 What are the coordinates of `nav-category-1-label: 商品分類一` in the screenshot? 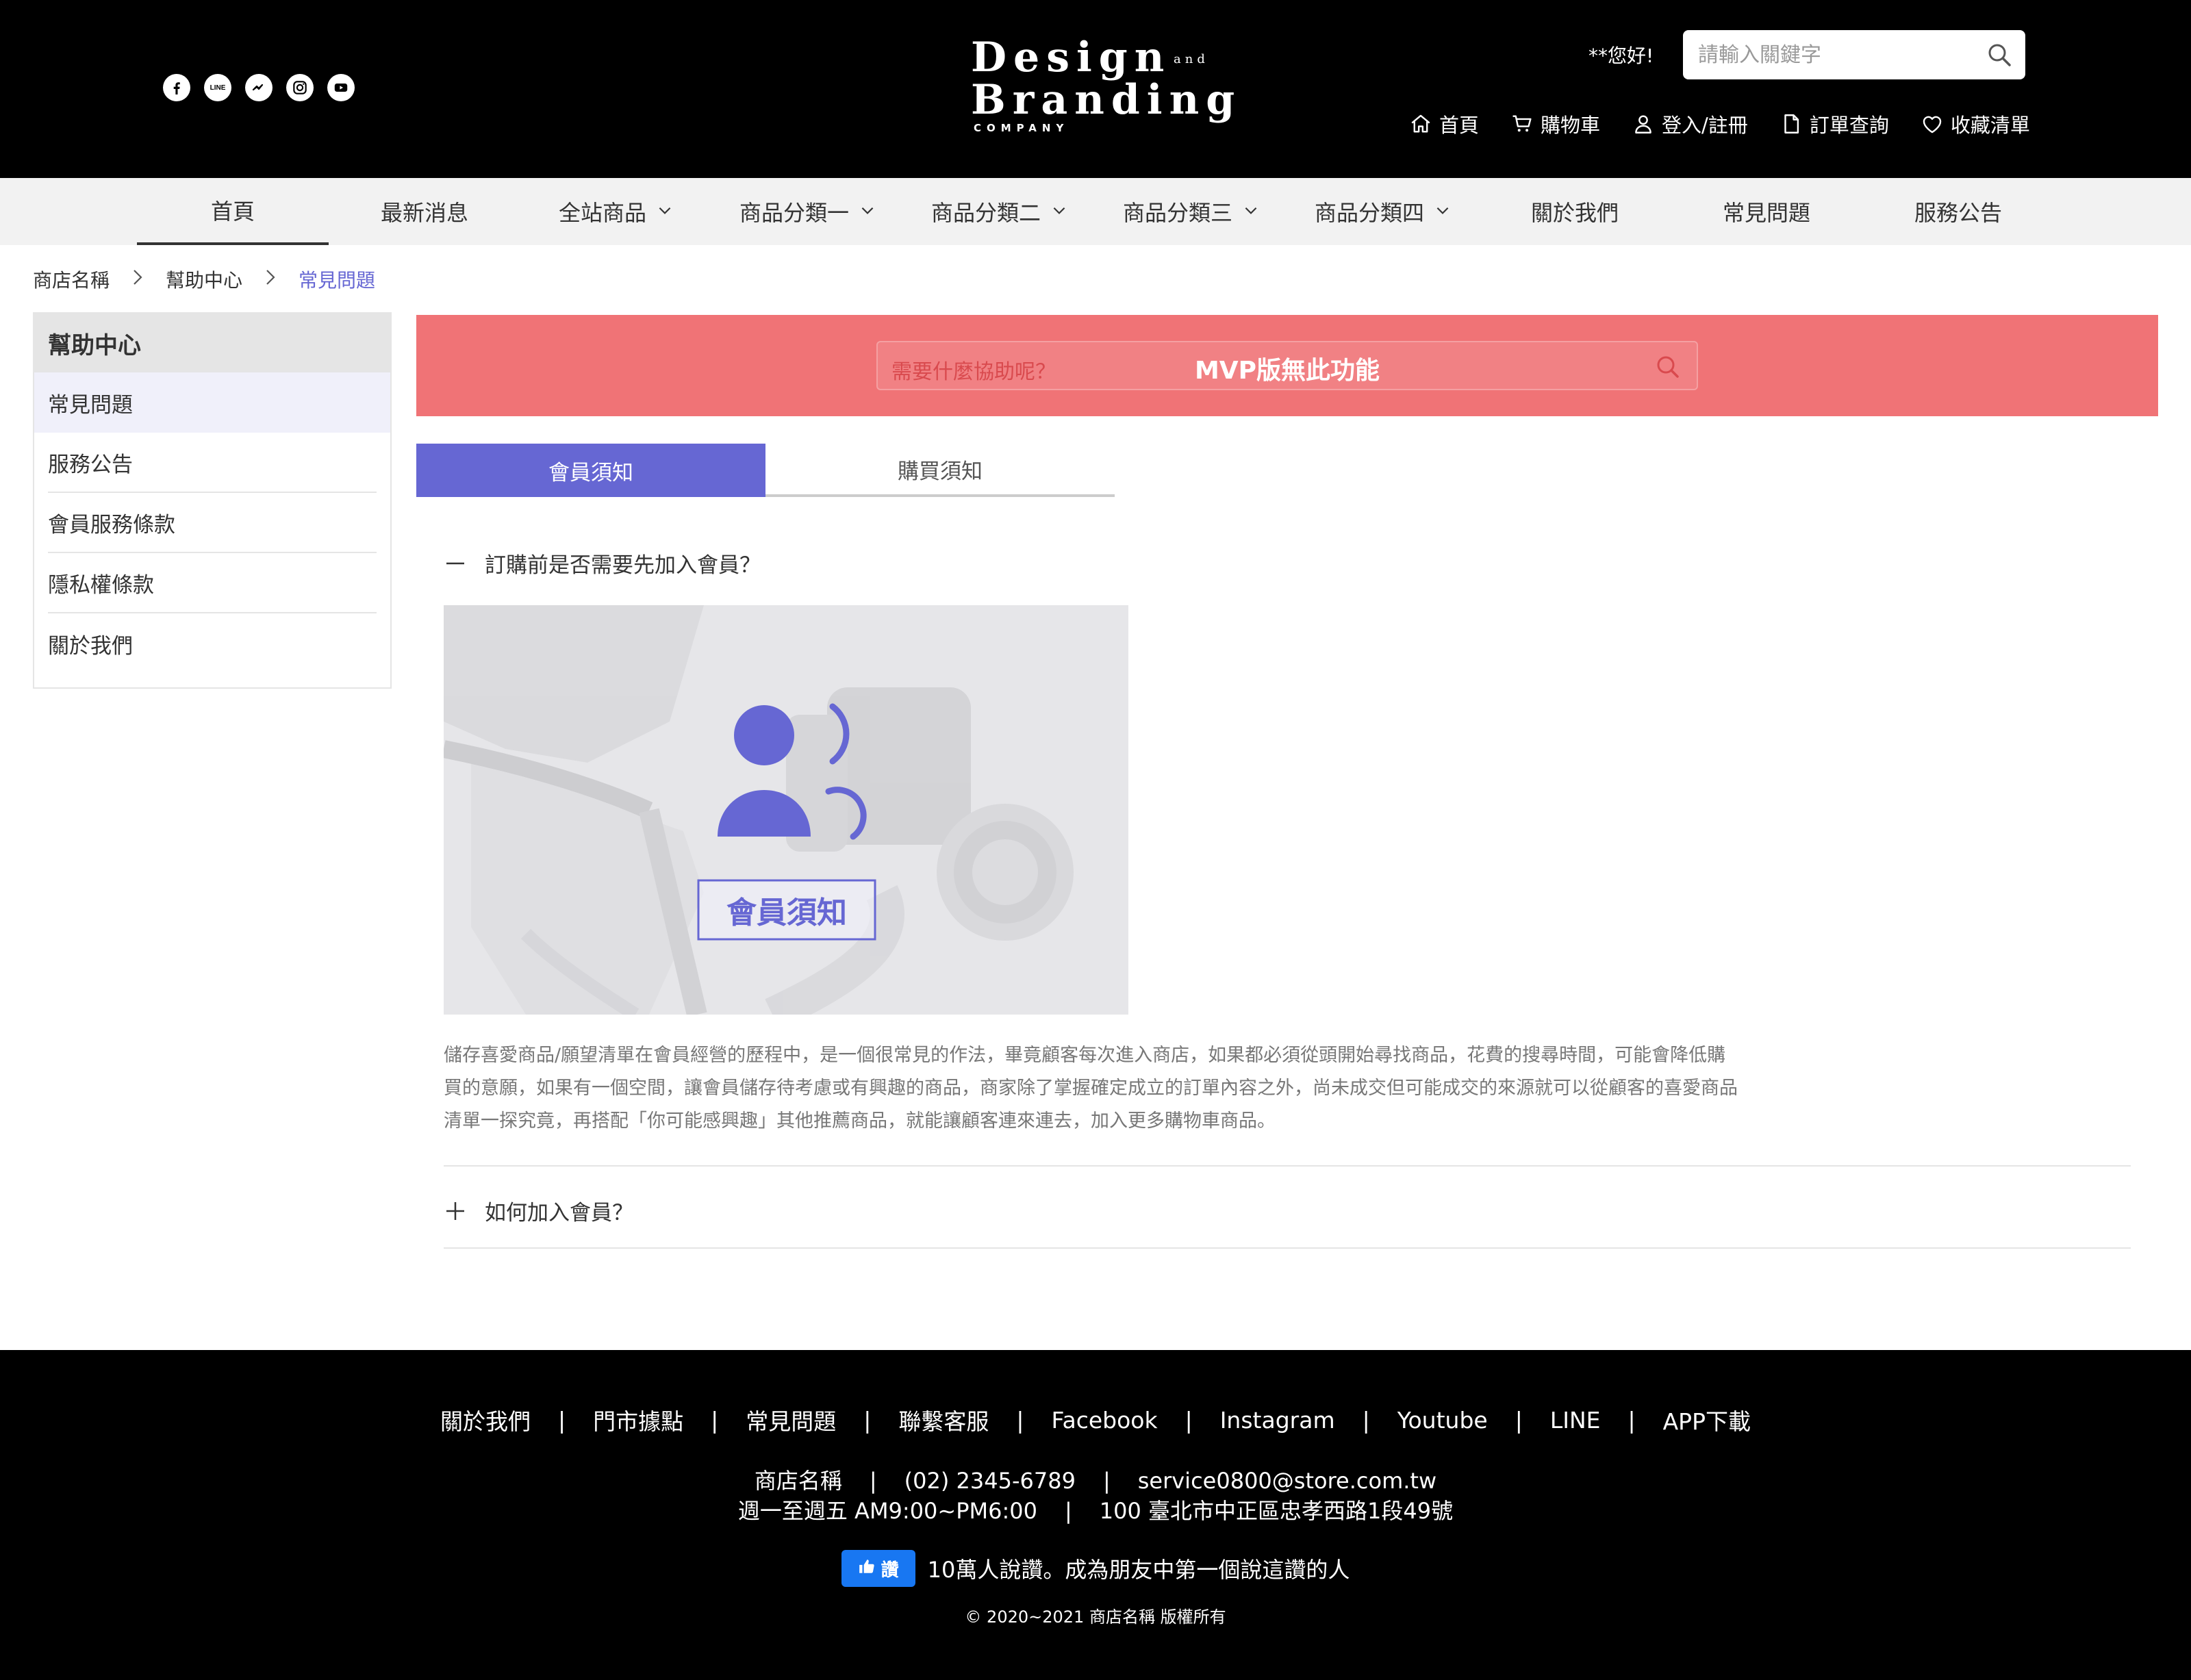 It's located at (794, 213).